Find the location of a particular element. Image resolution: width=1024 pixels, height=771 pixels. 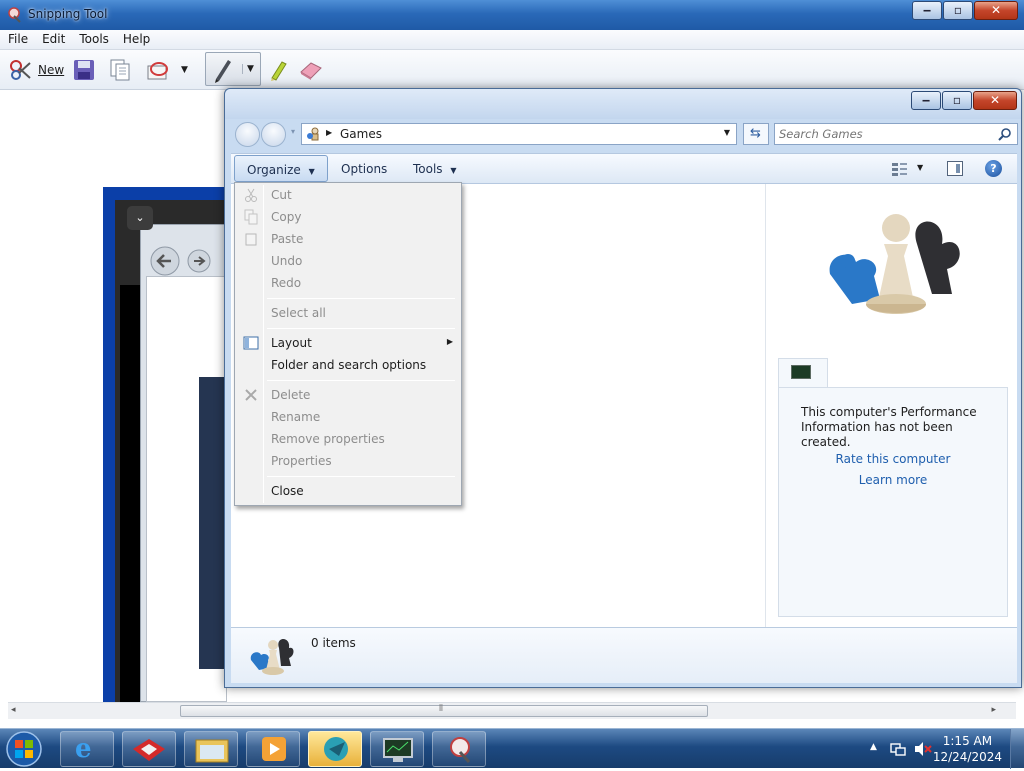

tools-dropdown-icon: ▼ is located at coordinates (453, 170).